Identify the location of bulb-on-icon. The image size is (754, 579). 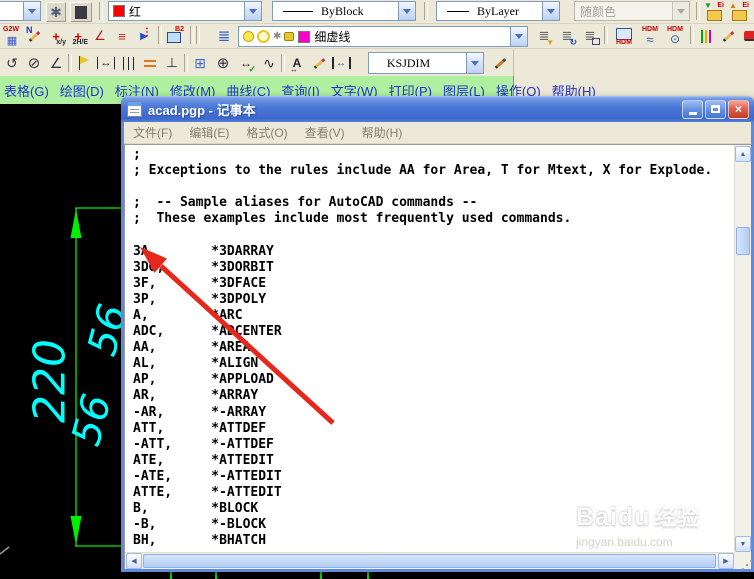
(248, 36).